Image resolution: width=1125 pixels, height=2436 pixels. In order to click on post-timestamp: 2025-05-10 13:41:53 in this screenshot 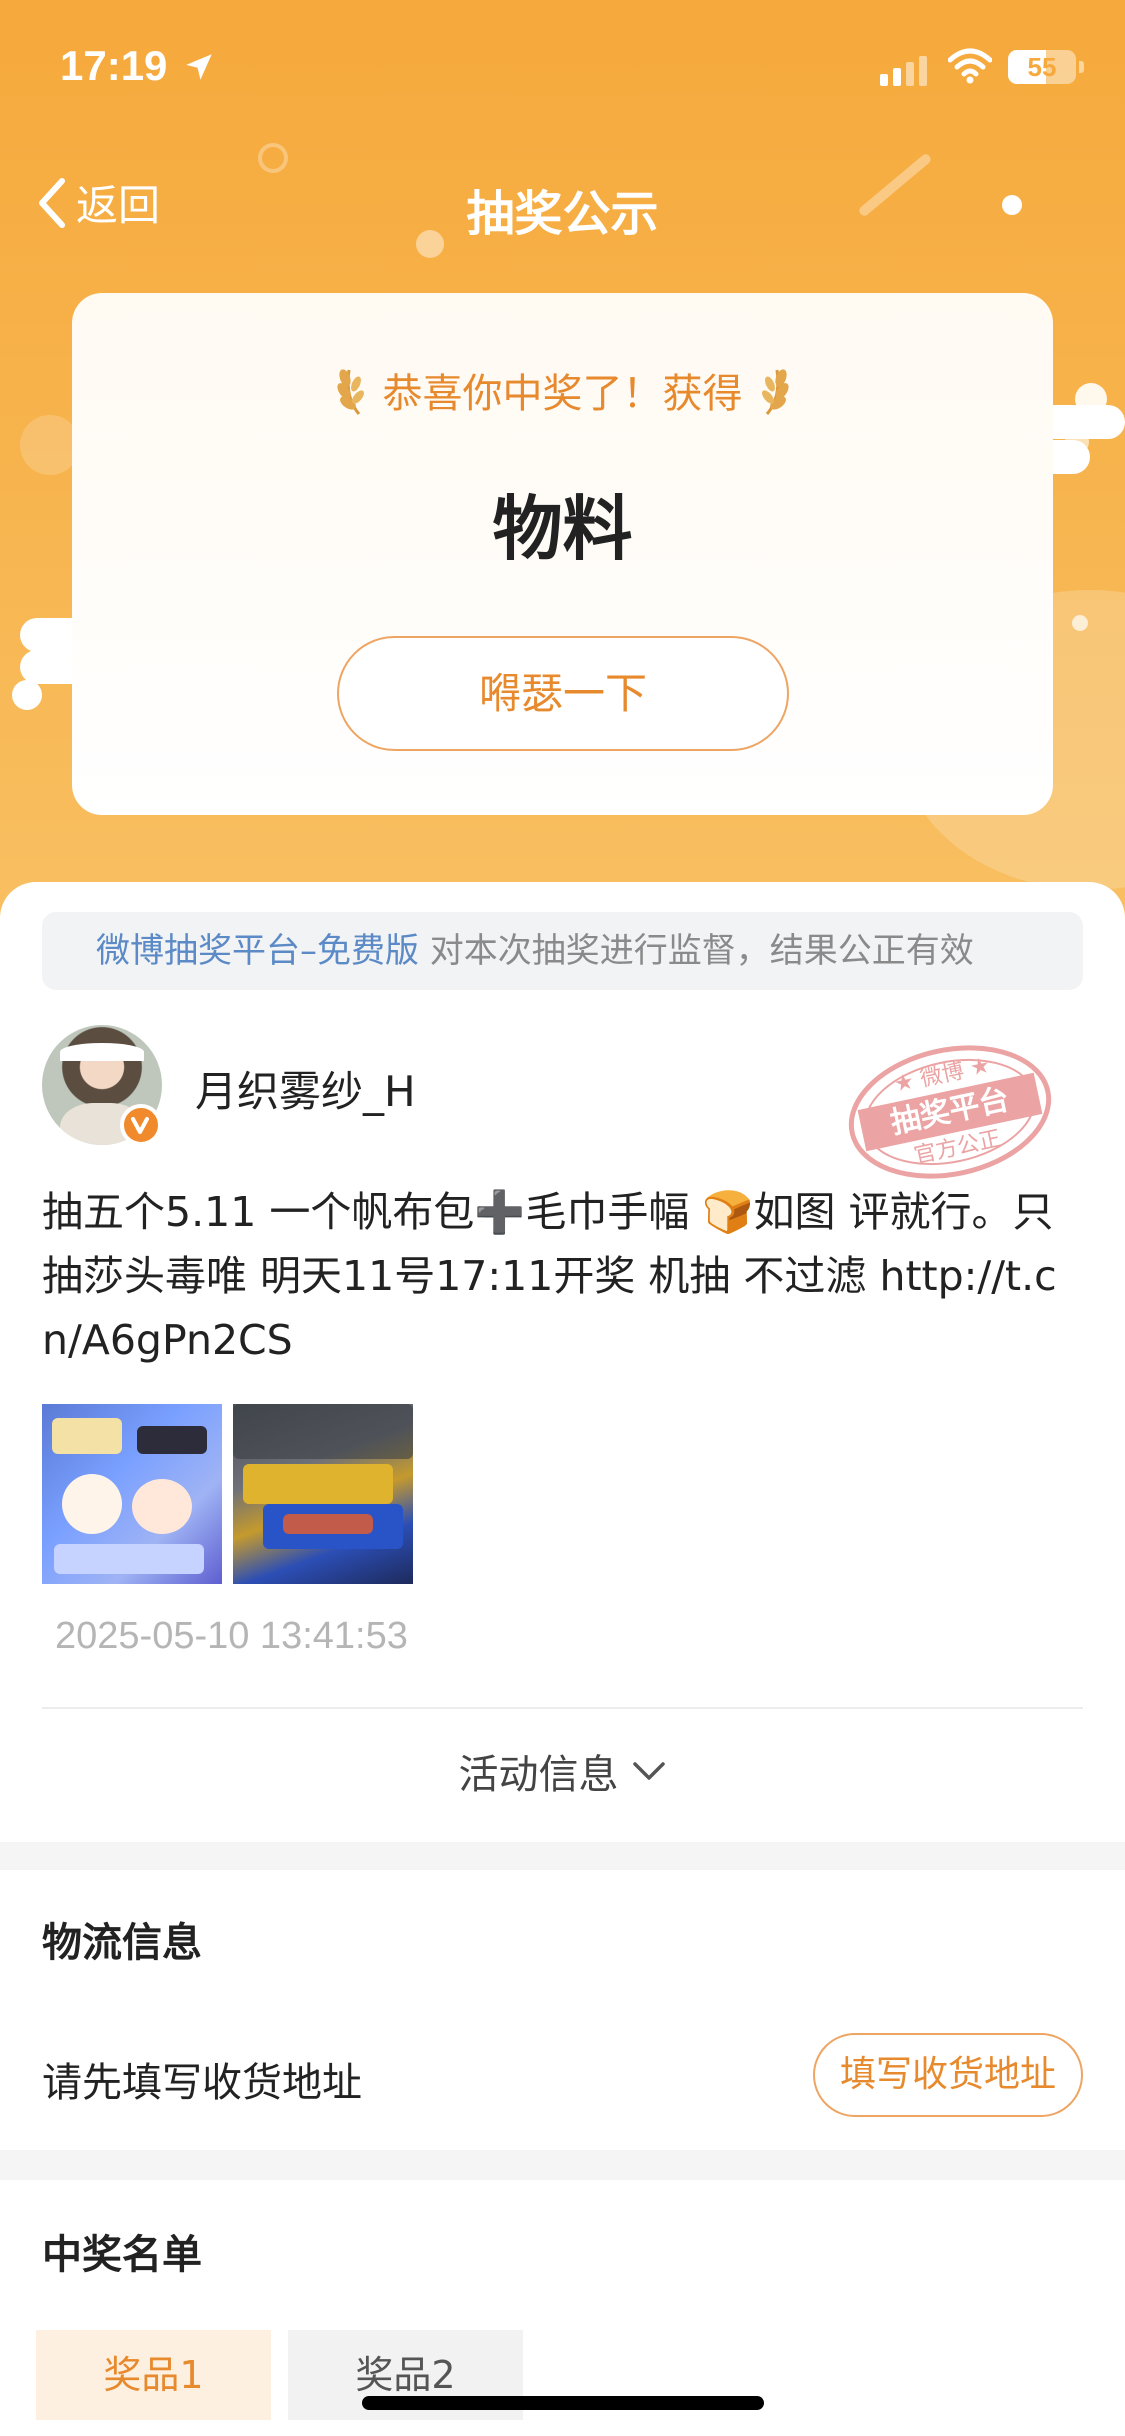, I will do `click(231, 1636)`.